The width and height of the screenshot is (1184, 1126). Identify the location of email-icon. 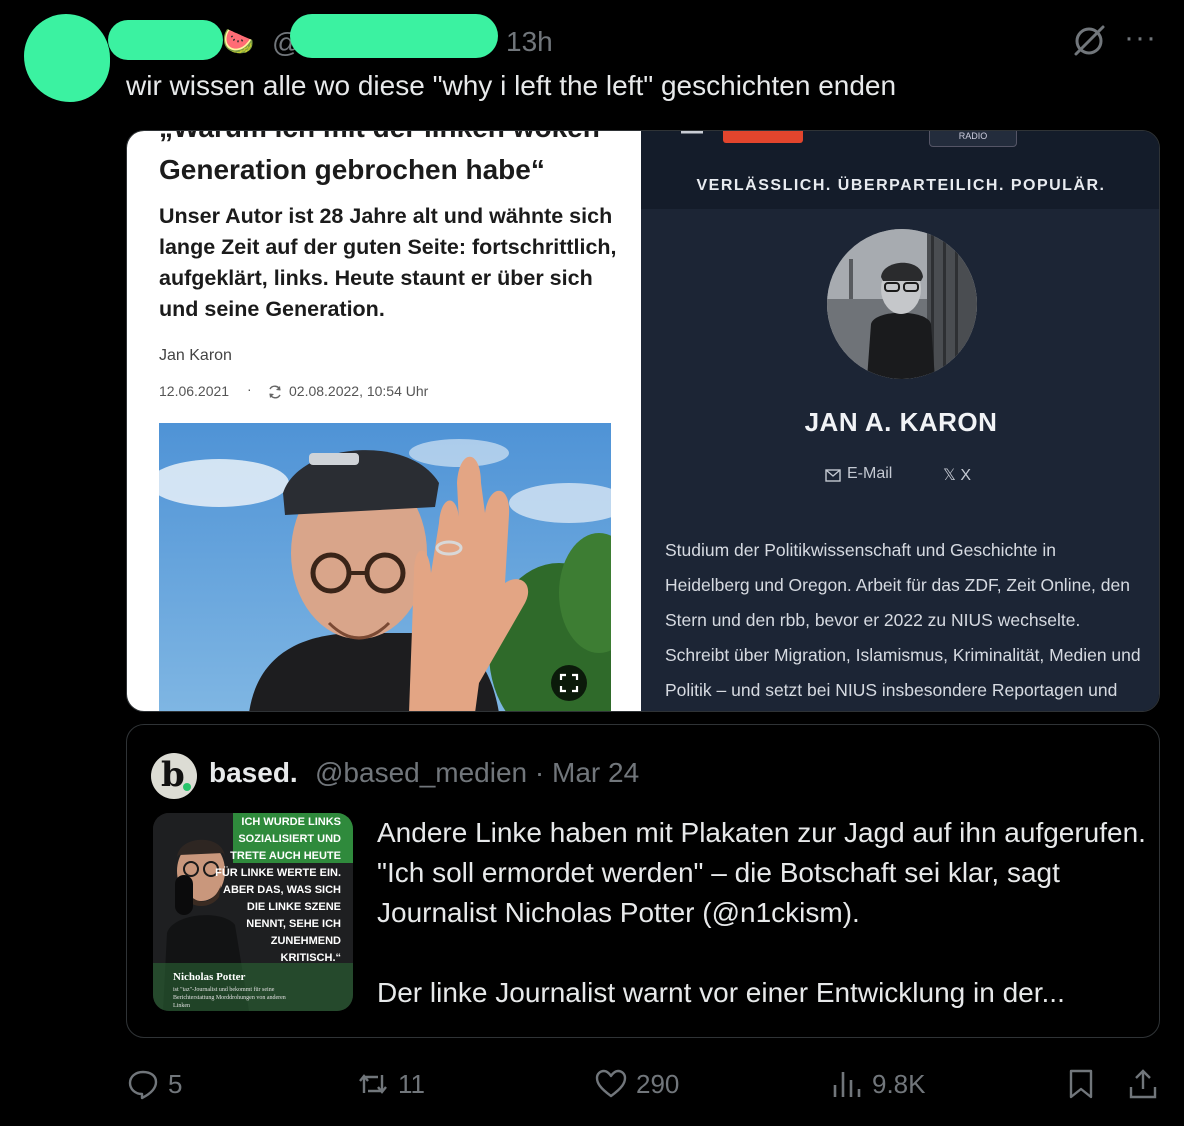
(833, 475).